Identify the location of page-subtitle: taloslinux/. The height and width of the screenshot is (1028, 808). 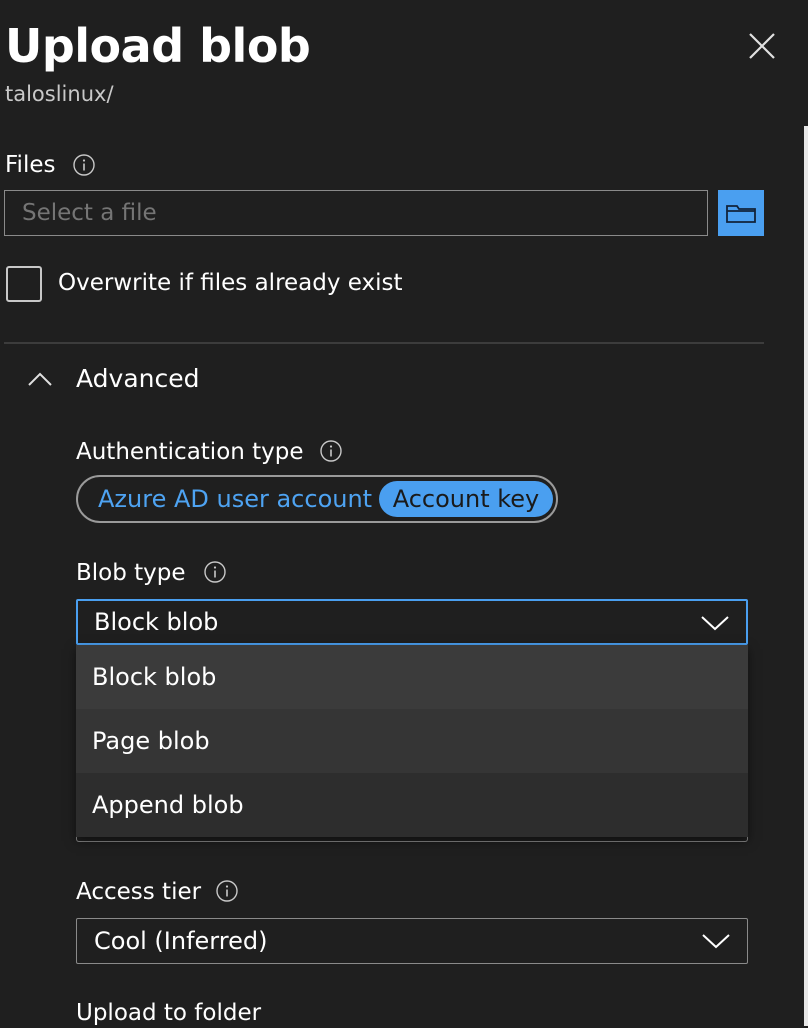
(59, 94).